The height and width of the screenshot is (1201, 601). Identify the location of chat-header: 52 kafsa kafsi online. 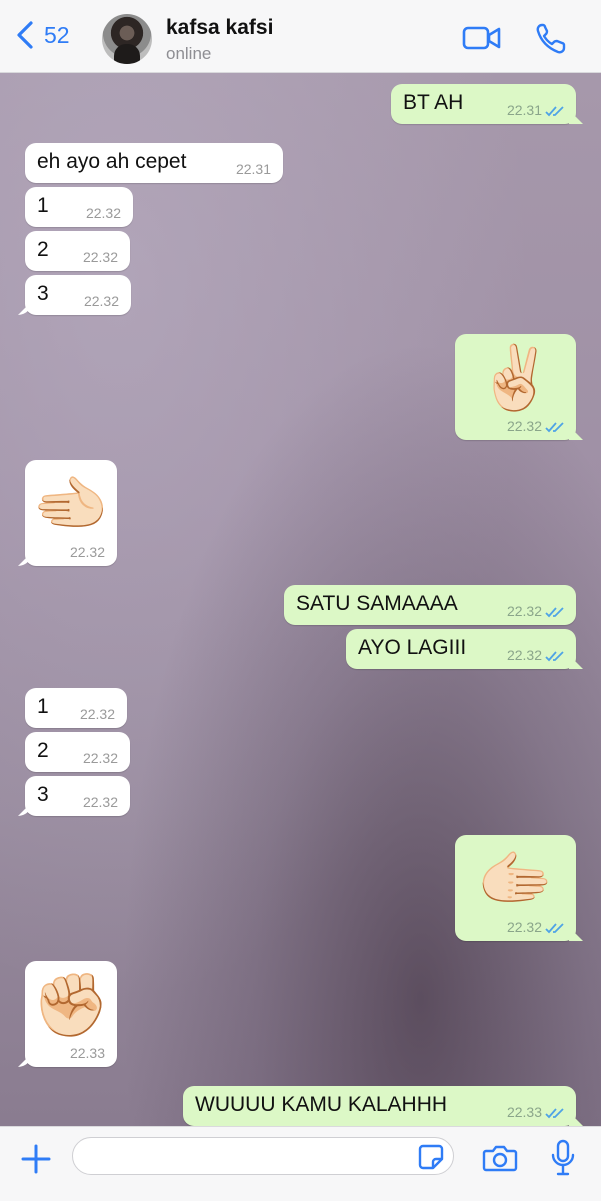
(300, 36).